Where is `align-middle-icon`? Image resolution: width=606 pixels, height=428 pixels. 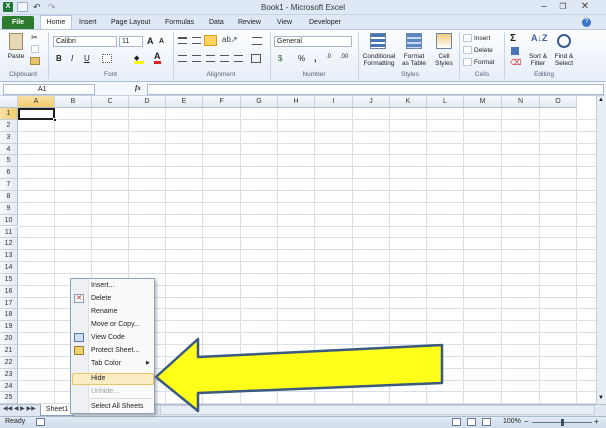
align-middle-icon is located at coordinates (196, 40).